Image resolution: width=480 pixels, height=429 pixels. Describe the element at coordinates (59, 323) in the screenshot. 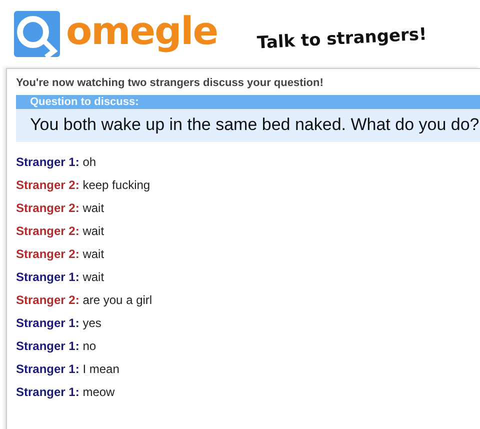

I see `chat-message: Stranger 1: yes` at that location.